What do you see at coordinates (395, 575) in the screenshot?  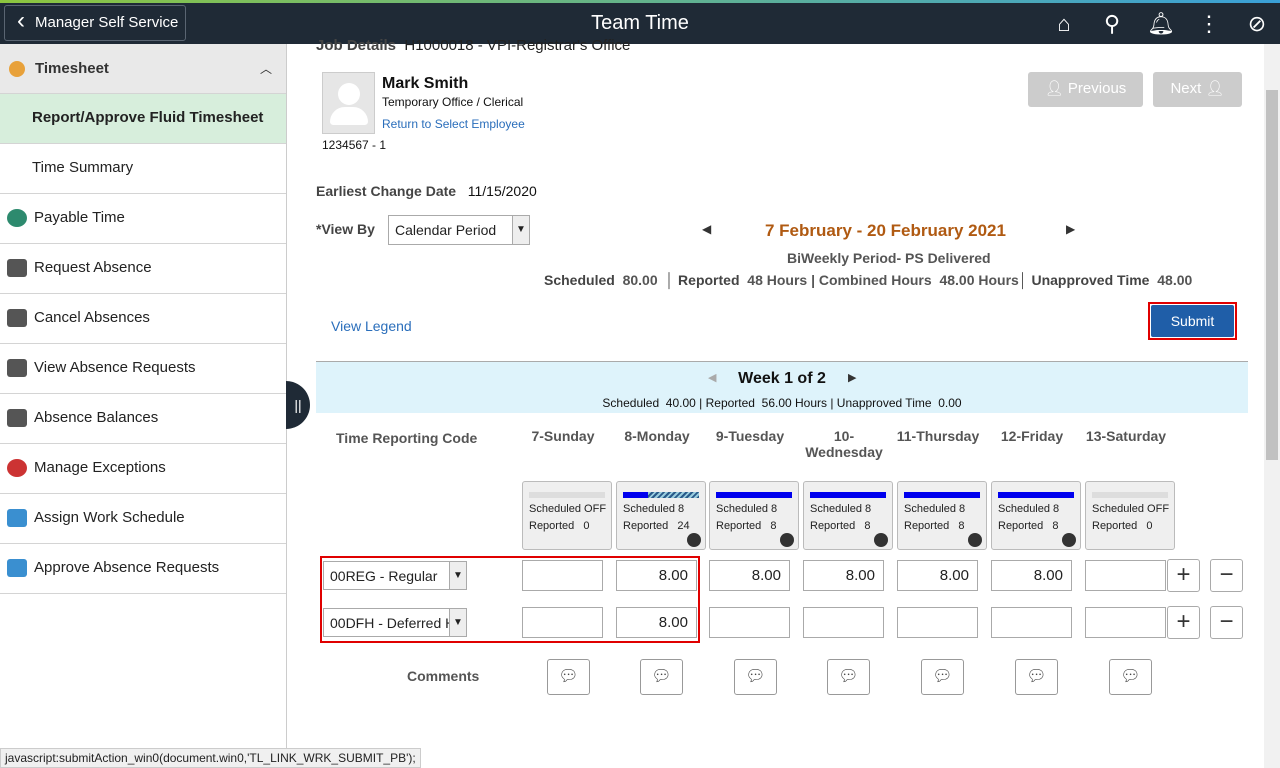 I see `trc-select-row-1: 00REG - Regular ▼` at bounding box center [395, 575].